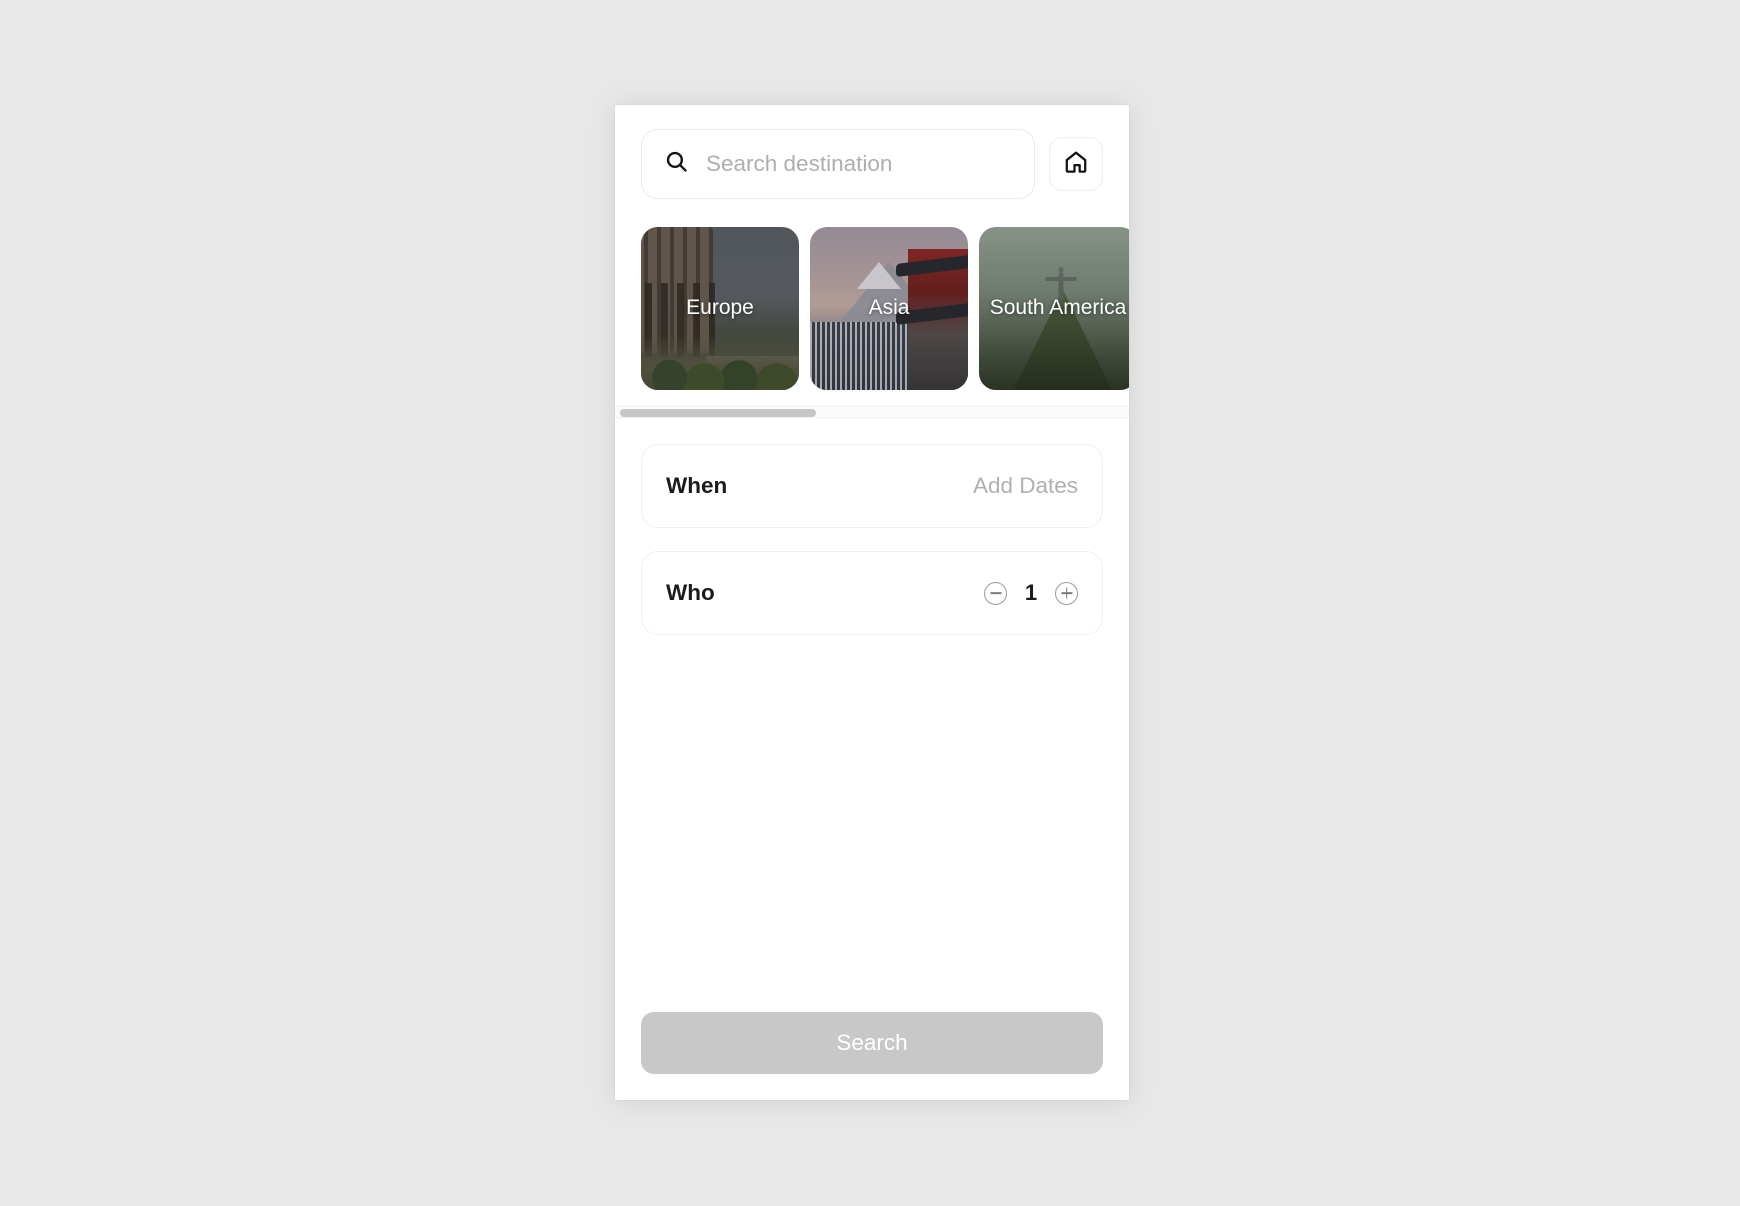 The width and height of the screenshot is (1740, 1206). What do you see at coordinates (859, 164) in the screenshot?
I see `search-input` at bounding box center [859, 164].